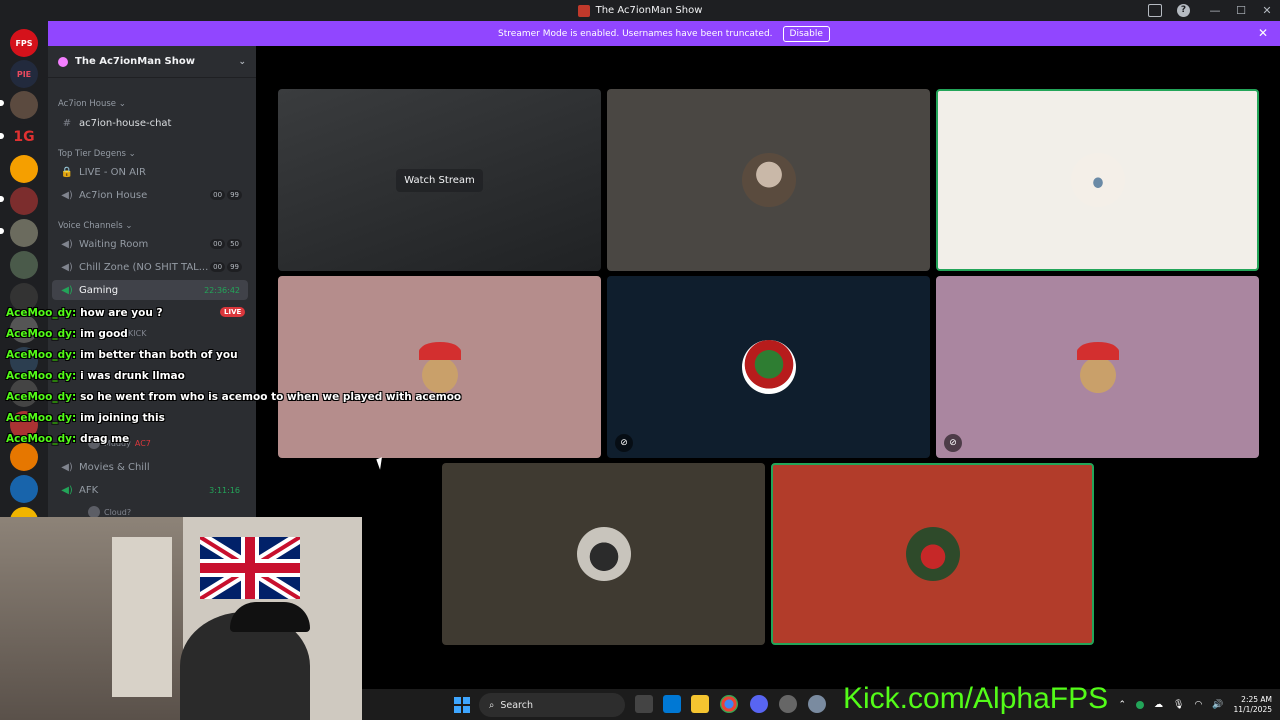 Image resolution: width=1280 pixels, height=720 pixels. I want to click on category-header: Voice Channels ⌄, so click(95, 226).